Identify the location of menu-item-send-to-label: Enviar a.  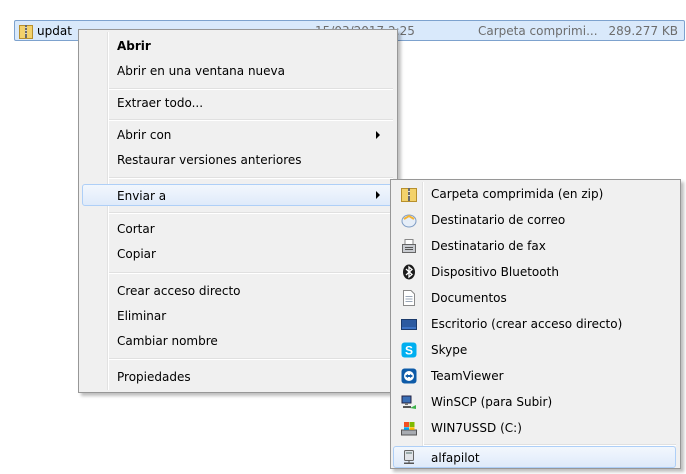
(142, 196).